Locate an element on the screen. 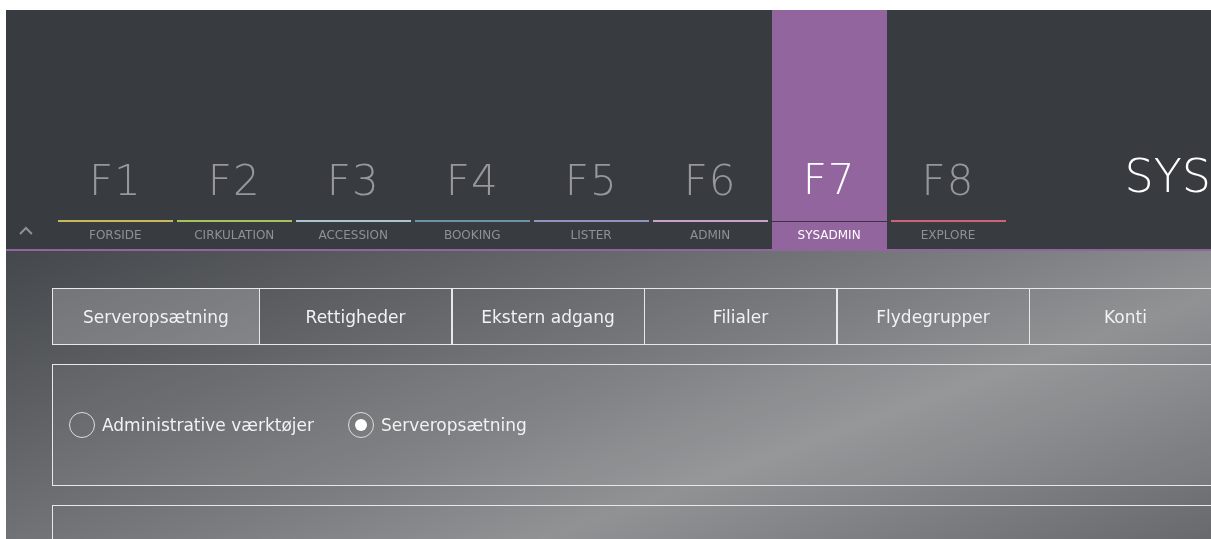 The image size is (1211, 539). settings-tab: Konti is located at coordinates (1119, 316).